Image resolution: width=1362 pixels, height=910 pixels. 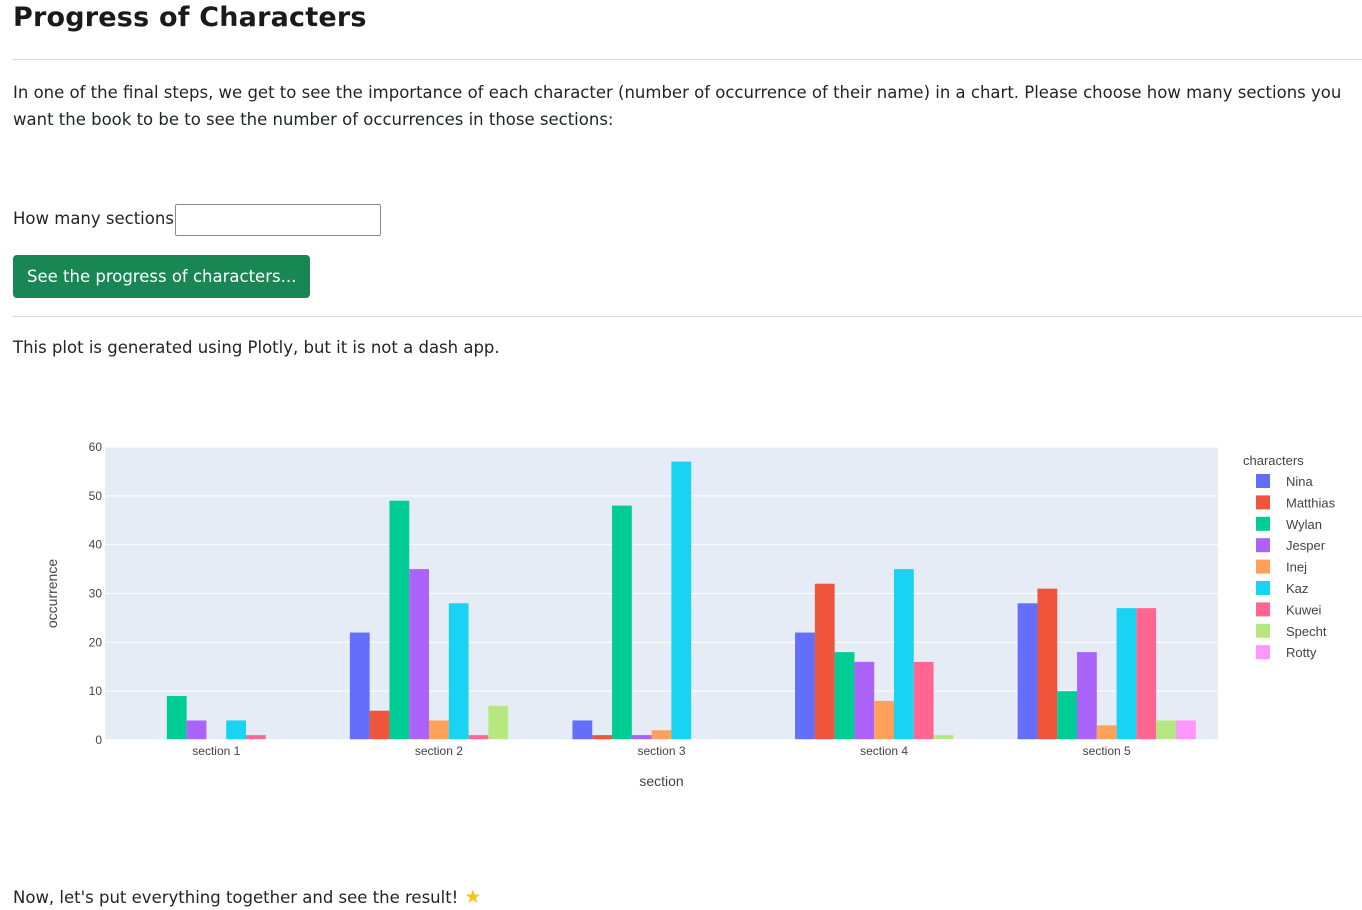 What do you see at coordinates (1311, 502) in the screenshot?
I see `legend-item: Matthias` at bounding box center [1311, 502].